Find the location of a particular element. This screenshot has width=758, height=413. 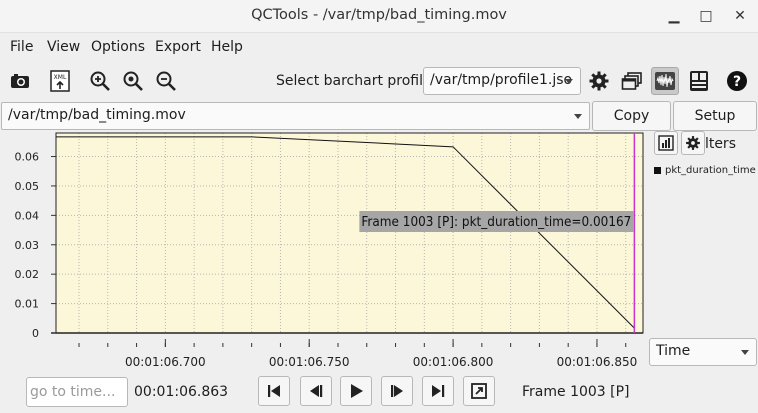

x-axis-mode-value: Time is located at coordinates (673, 351).